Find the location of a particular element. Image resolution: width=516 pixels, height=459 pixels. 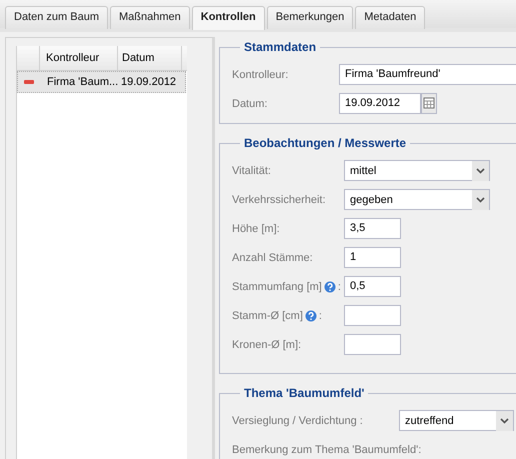

number-field: 3,5 is located at coordinates (372, 228).